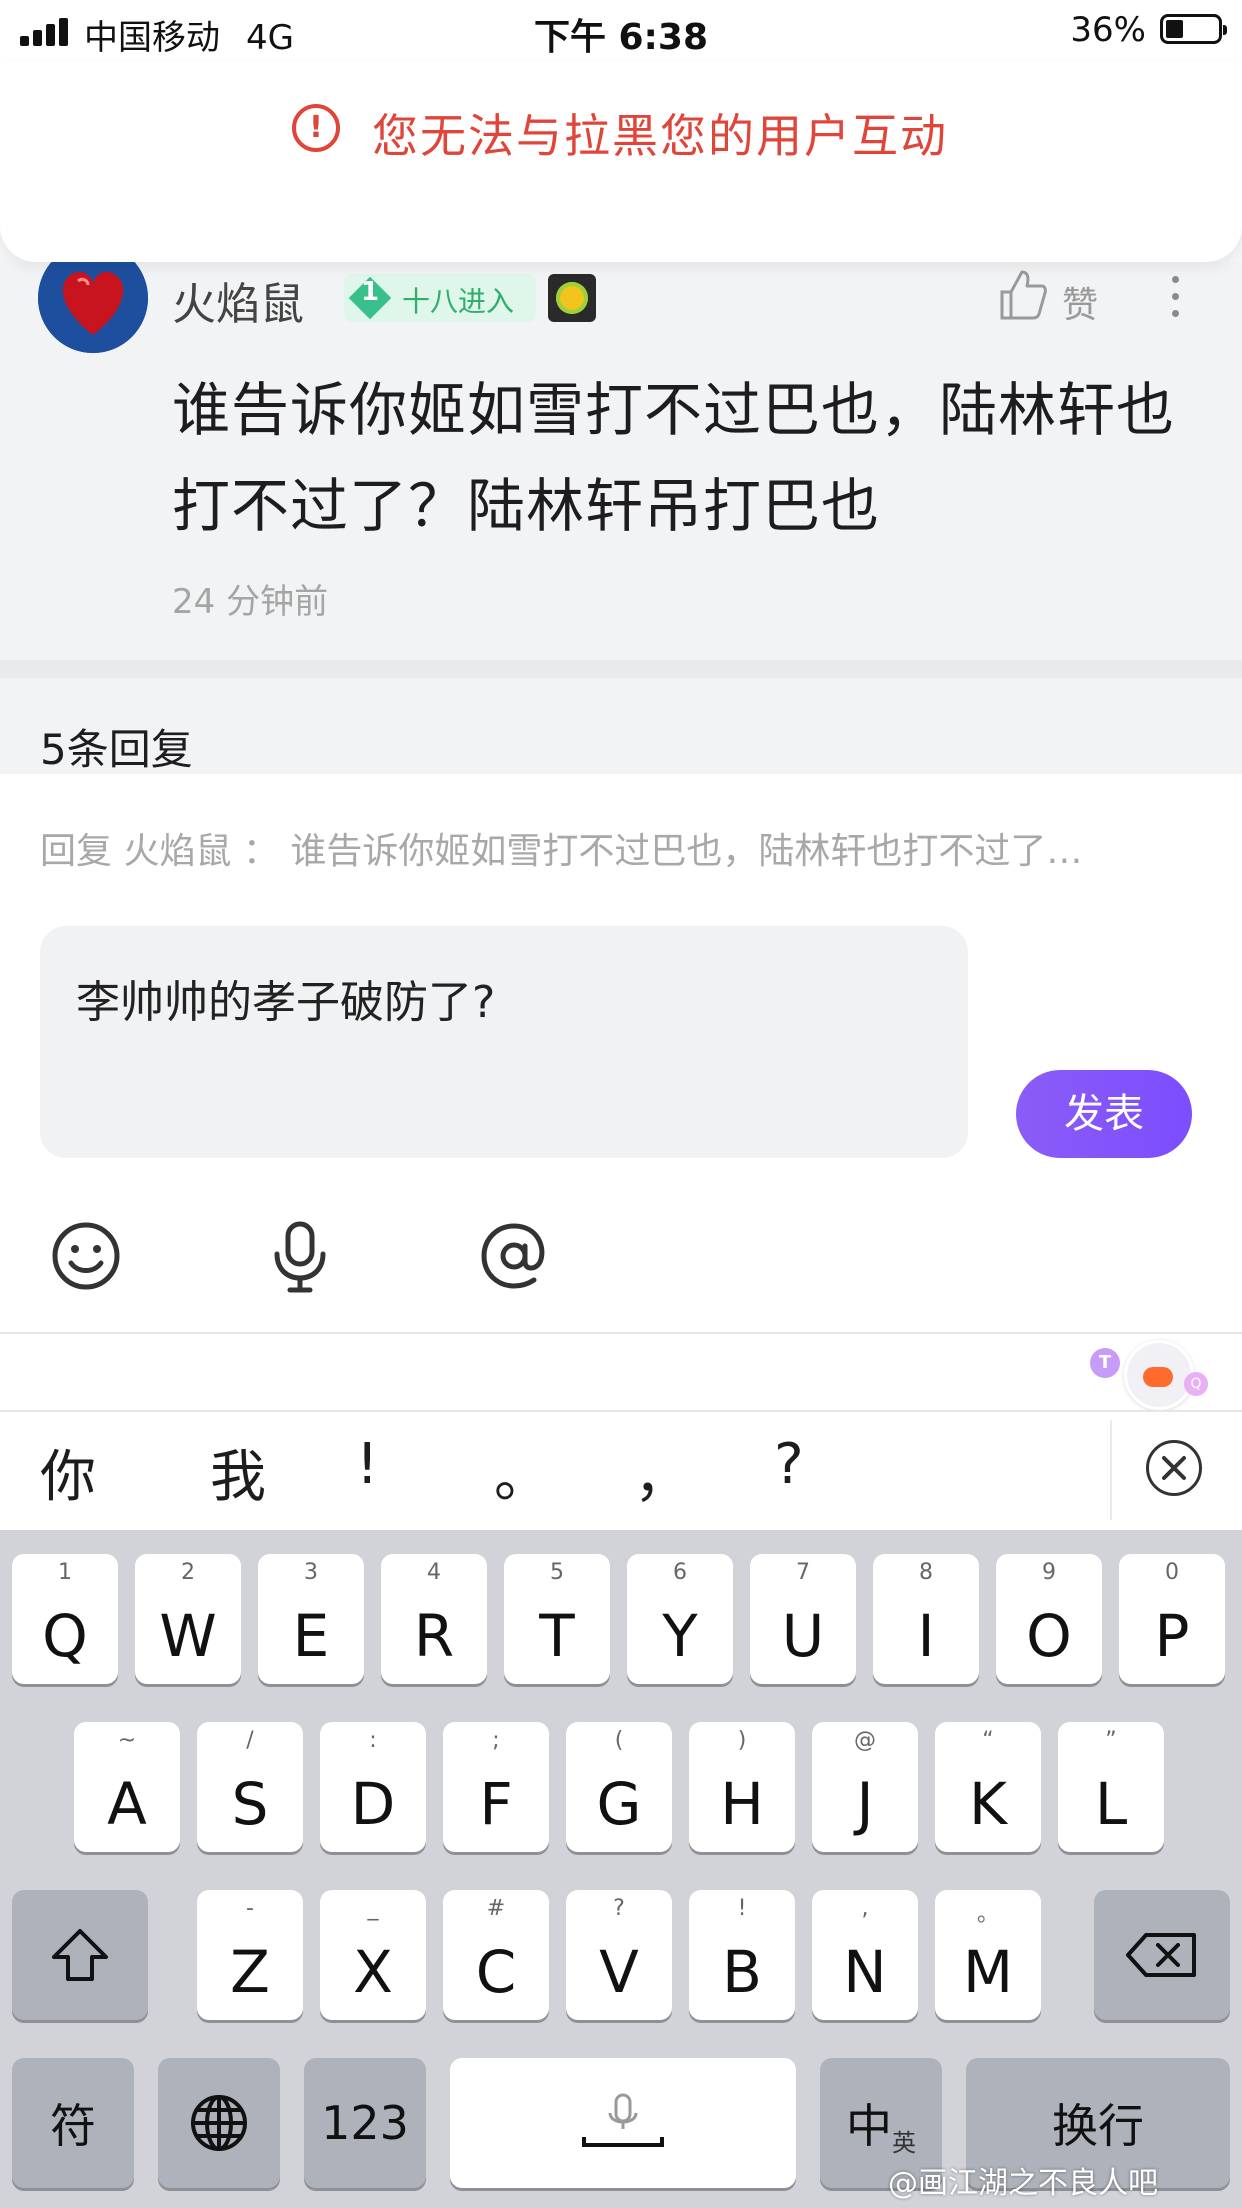 Image resolution: width=1242 pixels, height=2208 pixels. Describe the element at coordinates (1105, 1363) in the screenshot. I see `mascot-badge-t: T` at that location.